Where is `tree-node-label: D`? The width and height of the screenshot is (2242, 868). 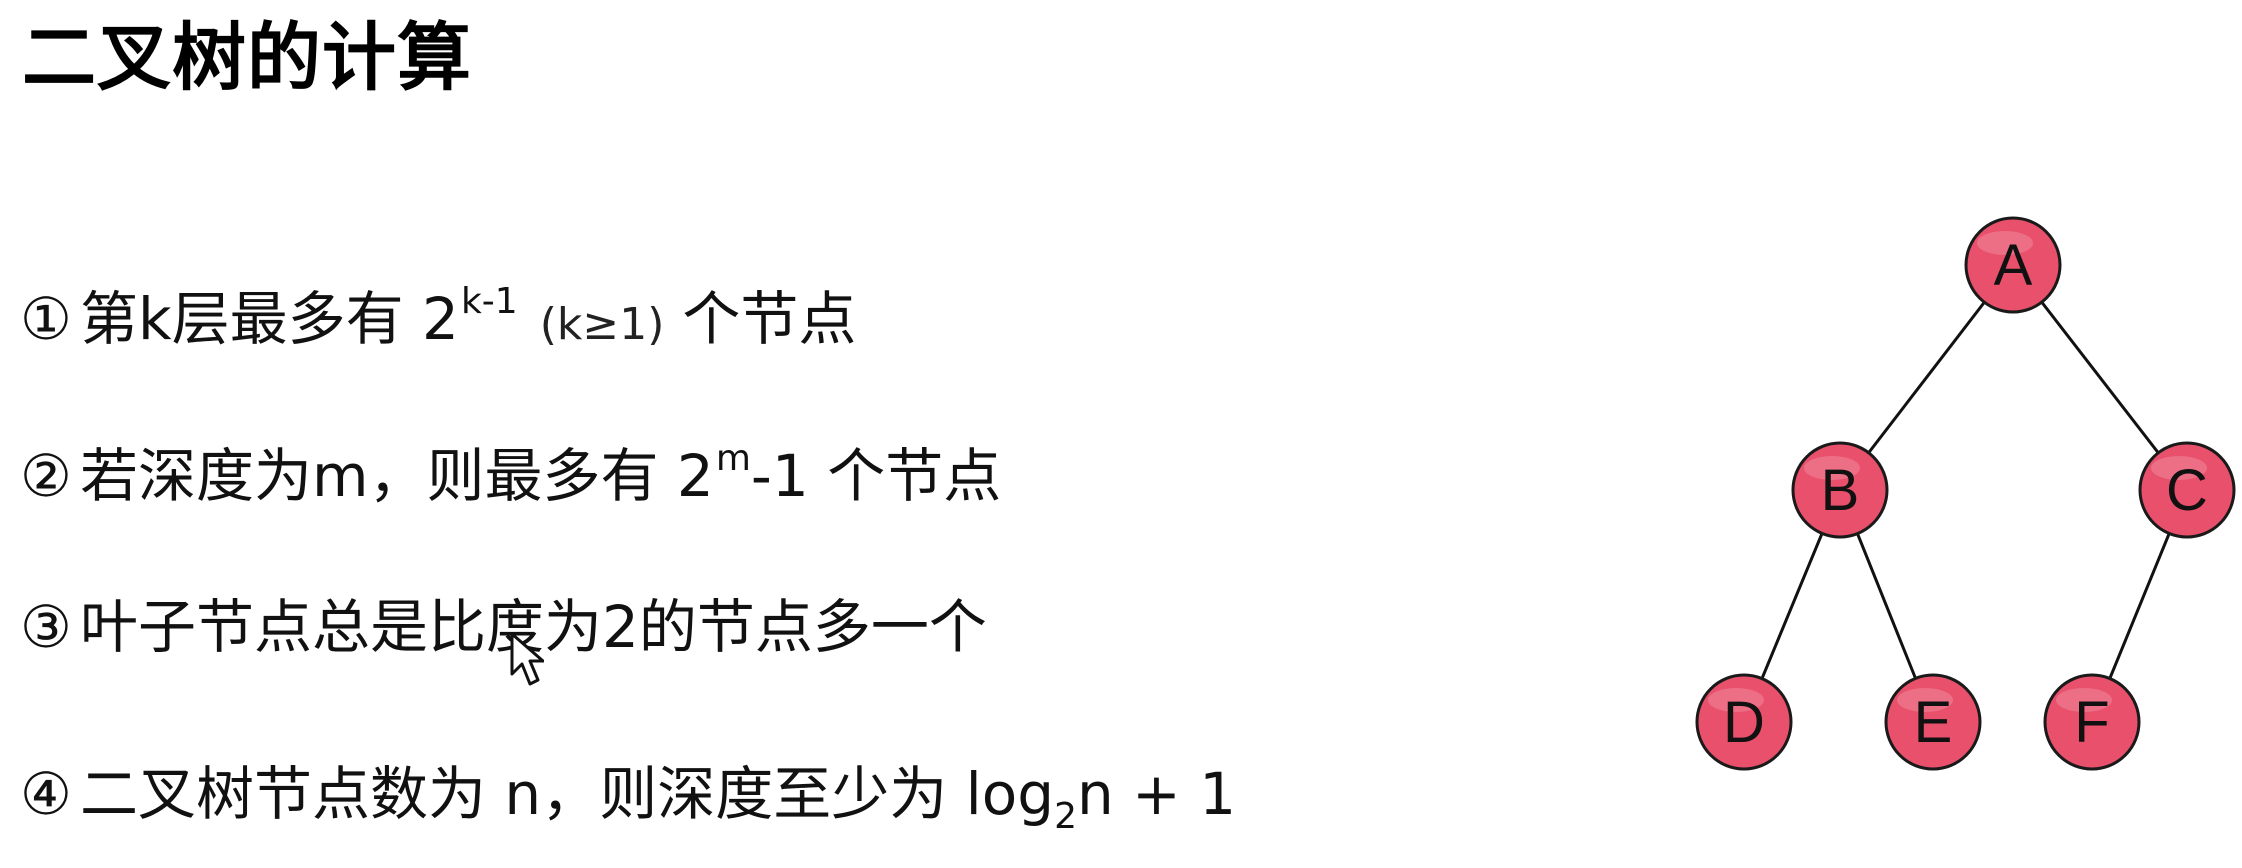 tree-node-label: D is located at coordinates (1744, 722).